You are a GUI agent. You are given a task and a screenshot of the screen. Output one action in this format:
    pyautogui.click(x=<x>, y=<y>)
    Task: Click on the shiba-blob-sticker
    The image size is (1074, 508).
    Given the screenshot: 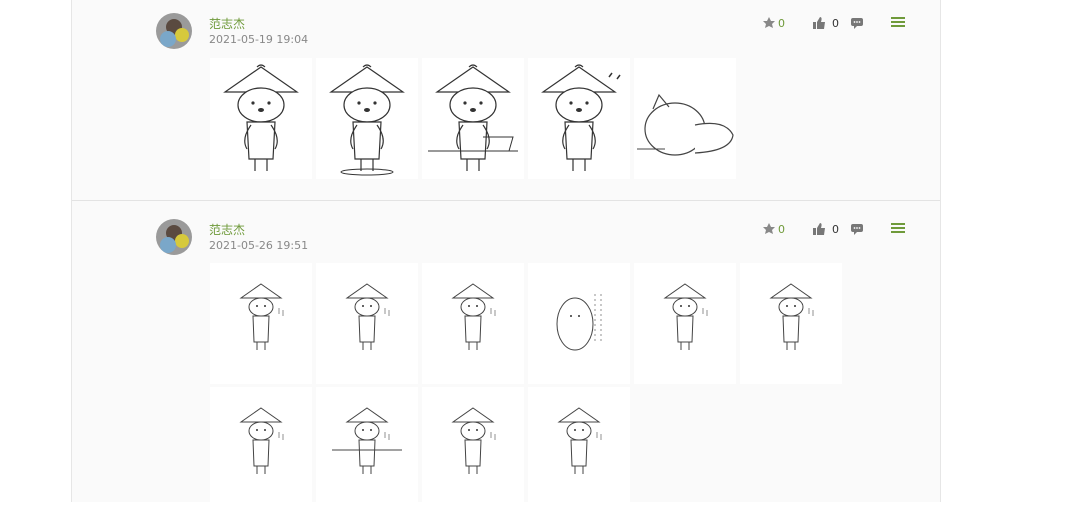 What is the action you would take?
    pyautogui.click(x=579, y=323)
    